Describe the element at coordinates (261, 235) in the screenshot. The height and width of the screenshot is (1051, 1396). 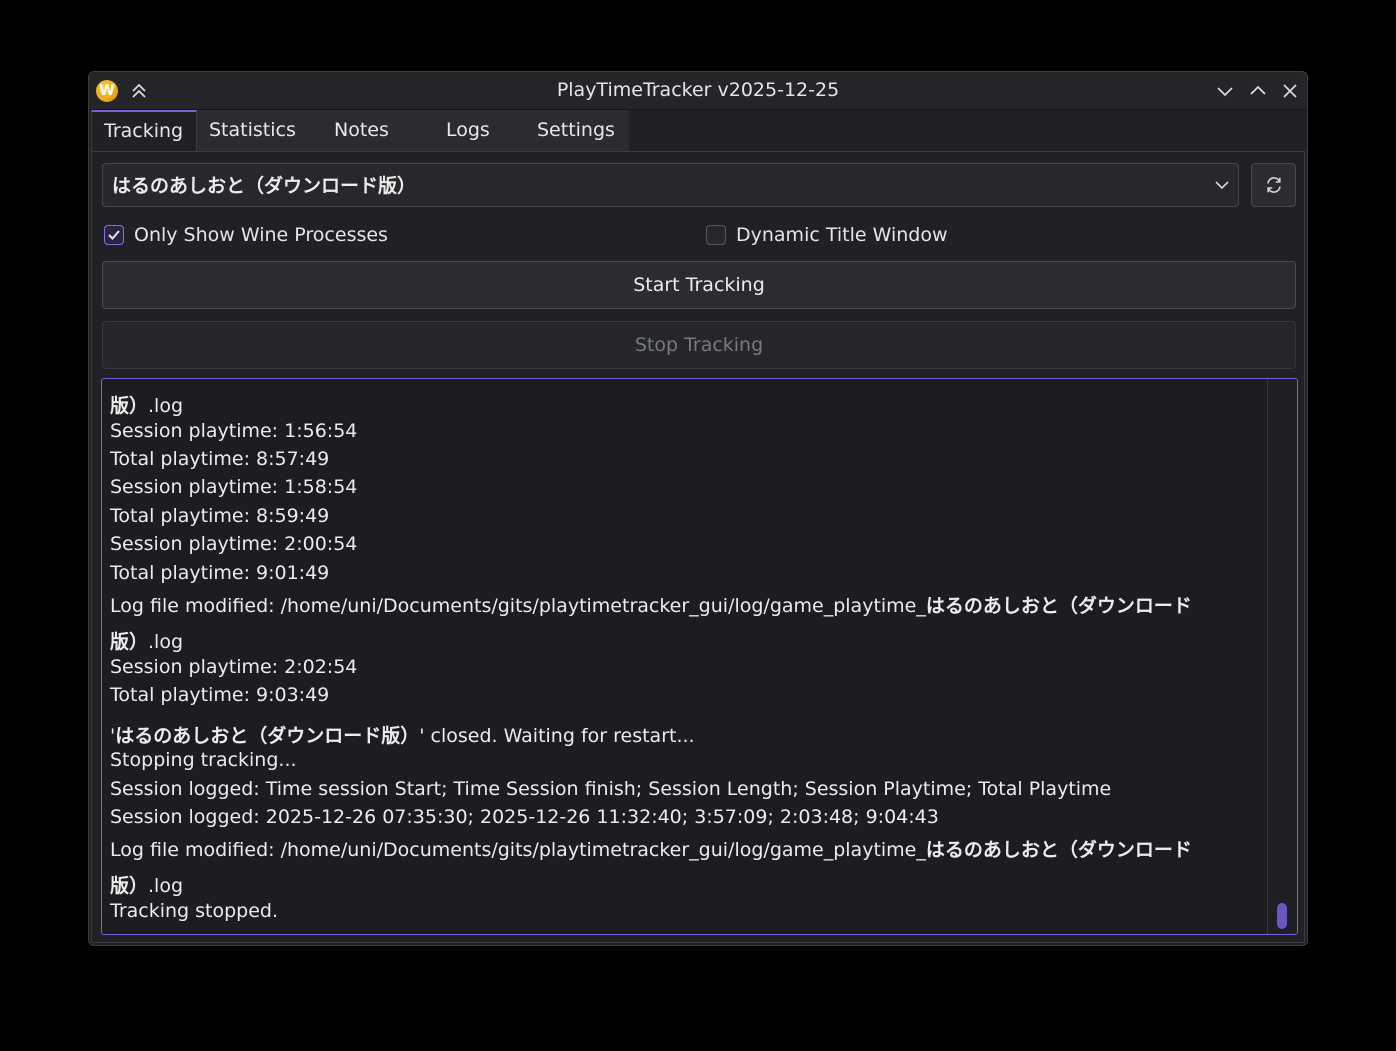
I see `only-wine-label: Only Show Wine Processes` at that location.